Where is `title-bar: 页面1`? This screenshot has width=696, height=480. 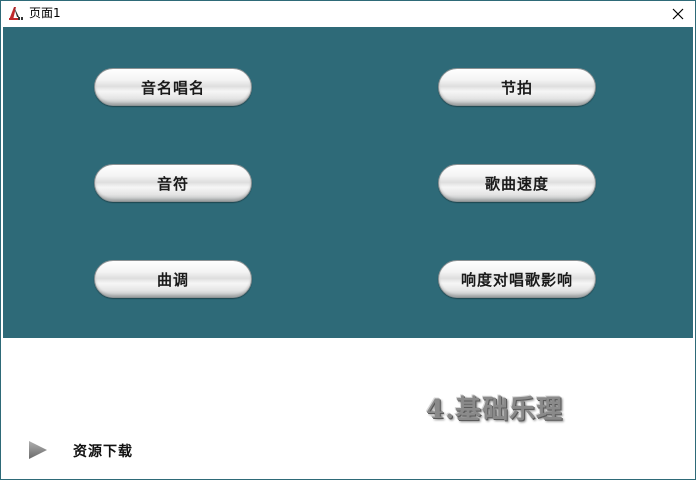 title-bar: 页面1 is located at coordinates (348, 13).